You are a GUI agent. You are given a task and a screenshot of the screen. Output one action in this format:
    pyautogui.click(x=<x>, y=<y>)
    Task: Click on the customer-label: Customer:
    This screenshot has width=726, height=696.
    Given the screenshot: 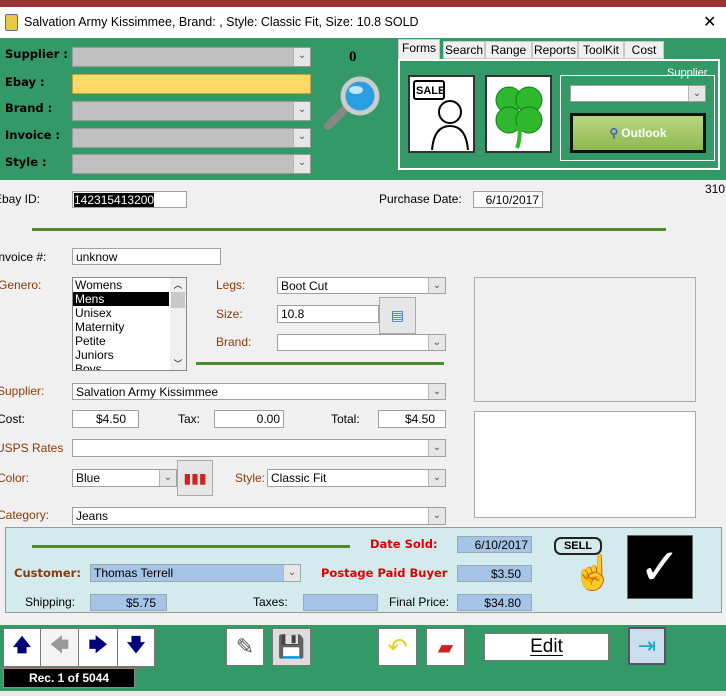 What is the action you would take?
    pyautogui.click(x=47, y=573)
    